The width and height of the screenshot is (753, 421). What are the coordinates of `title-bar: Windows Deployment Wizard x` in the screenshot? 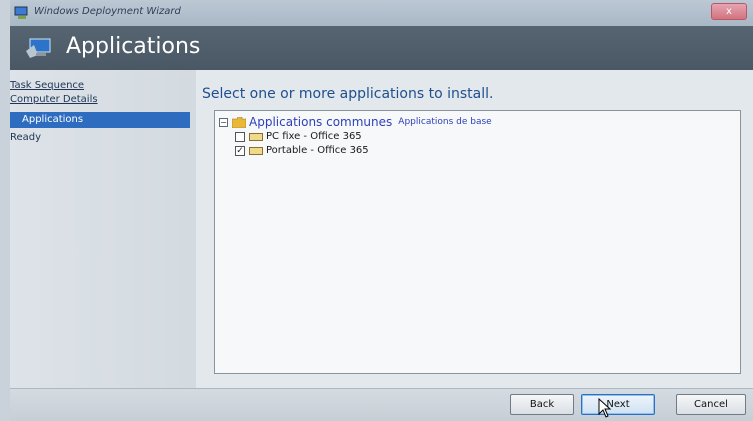 It's located at (381, 13).